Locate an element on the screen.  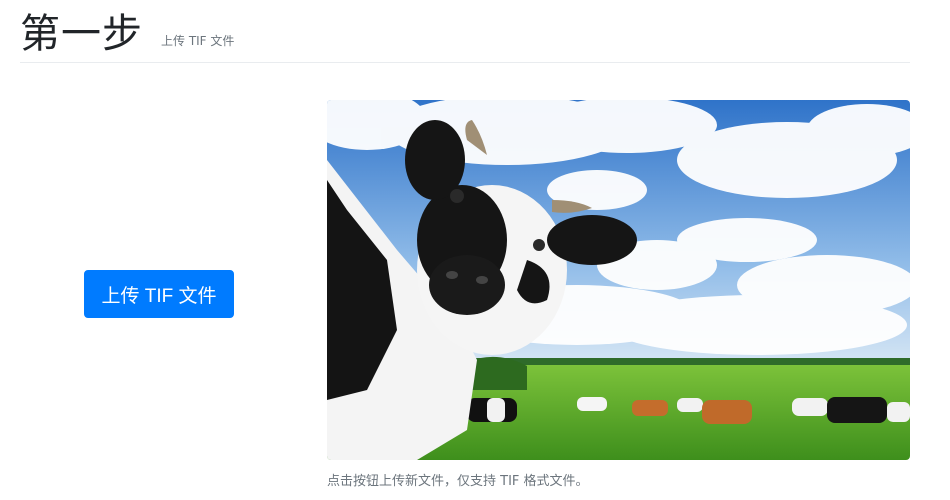
upload-tif-button: 上传 TIF 文件 is located at coordinates (159, 294).